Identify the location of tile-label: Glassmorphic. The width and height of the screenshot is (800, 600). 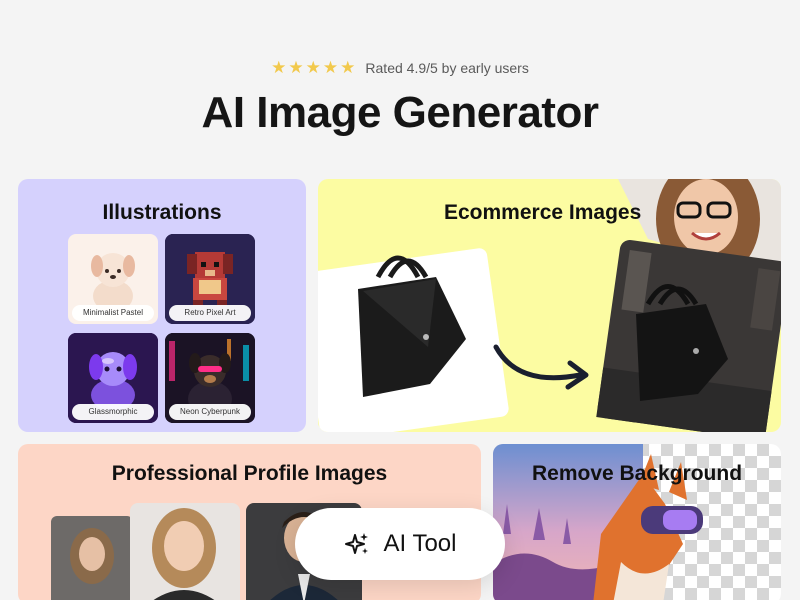
(113, 412).